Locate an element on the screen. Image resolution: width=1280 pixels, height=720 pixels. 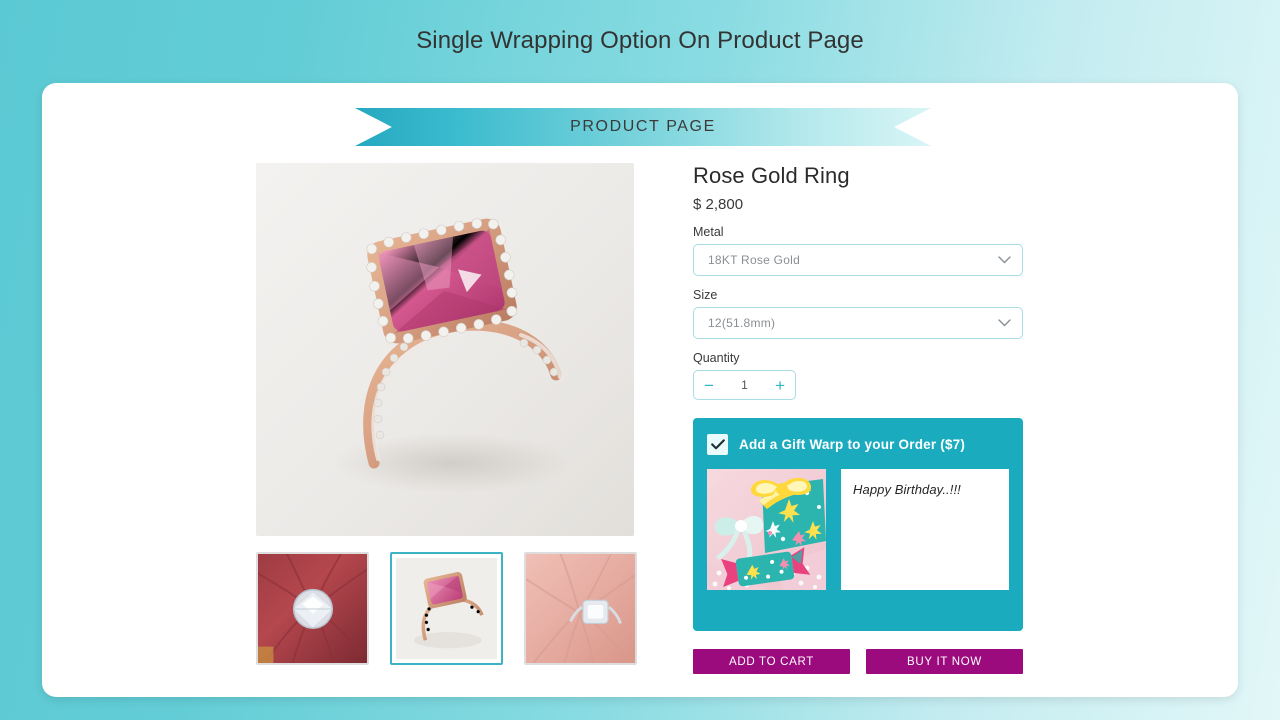
gift-wrap-image is located at coordinates (766, 530).